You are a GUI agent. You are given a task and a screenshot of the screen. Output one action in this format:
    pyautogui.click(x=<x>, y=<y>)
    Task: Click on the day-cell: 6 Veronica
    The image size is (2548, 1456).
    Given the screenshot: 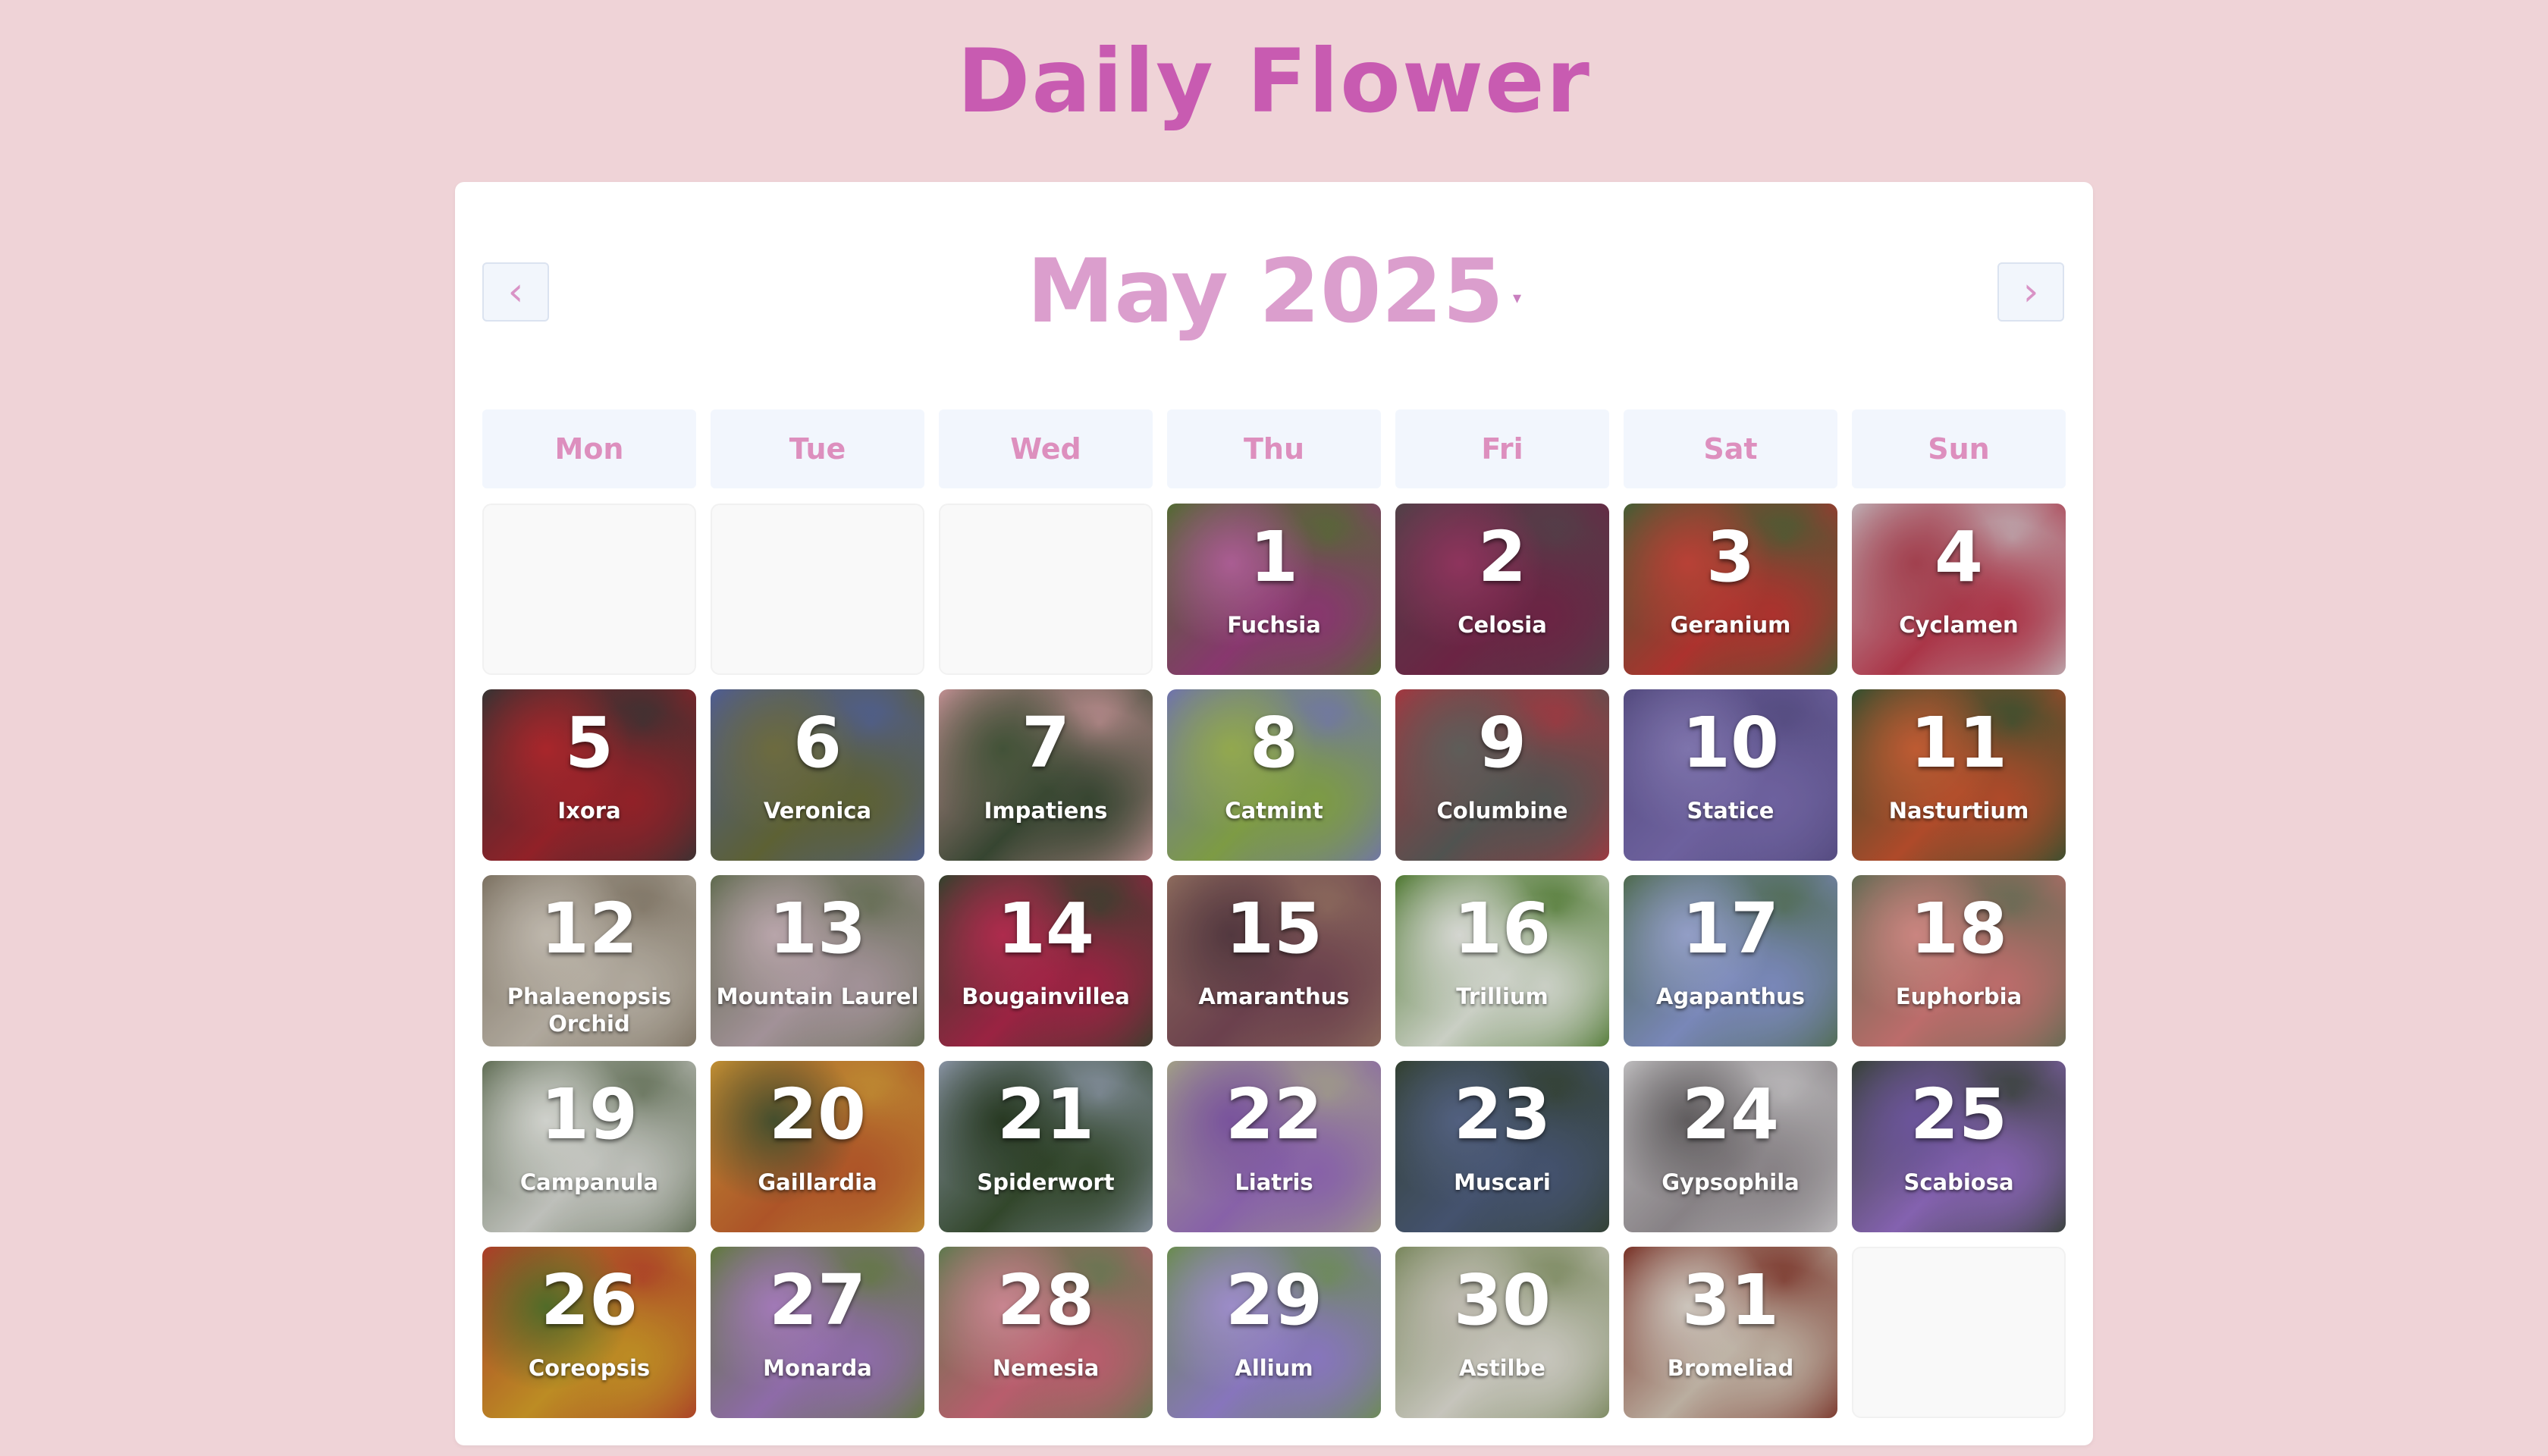 What is the action you would take?
    pyautogui.click(x=817, y=775)
    